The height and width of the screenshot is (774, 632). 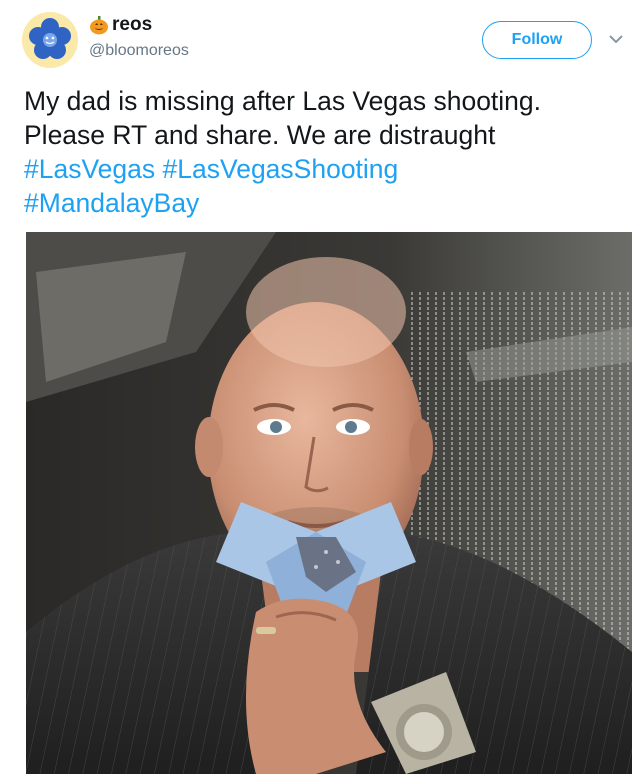 I want to click on hashtag-link: #MandalayBay, so click(x=111, y=203).